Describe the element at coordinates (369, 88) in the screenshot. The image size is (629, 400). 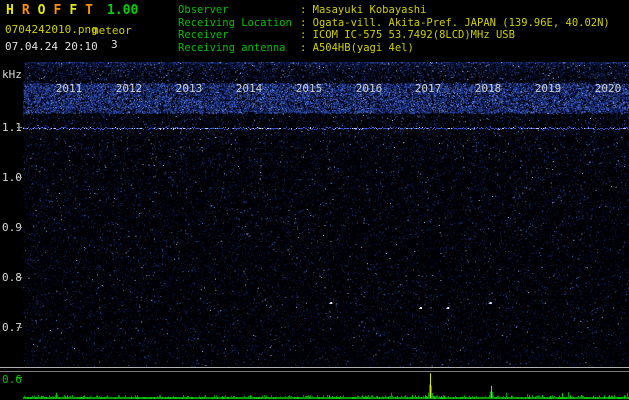
I see `x-axis-tick-label: 2016` at that location.